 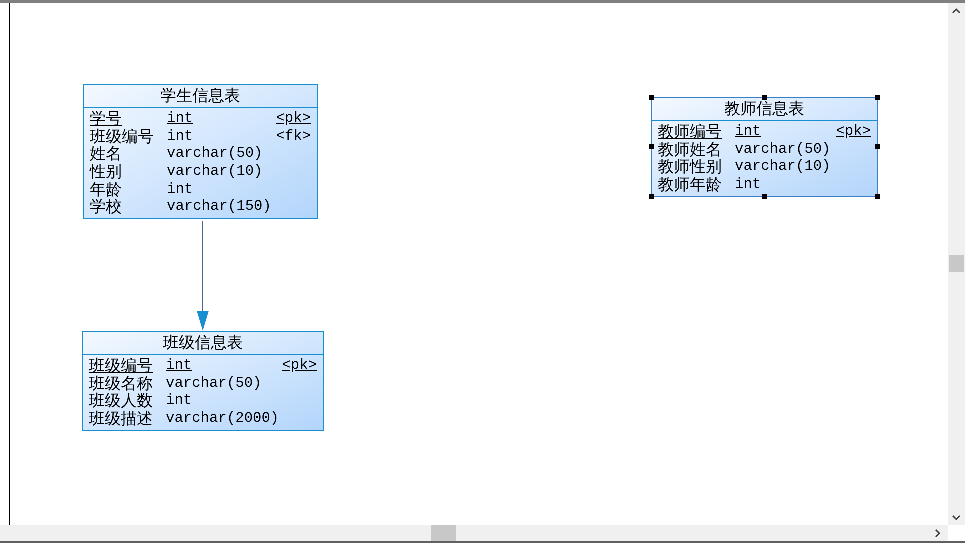 What do you see at coordinates (474, 533) in the screenshot?
I see `horizontal-scrollbar` at bounding box center [474, 533].